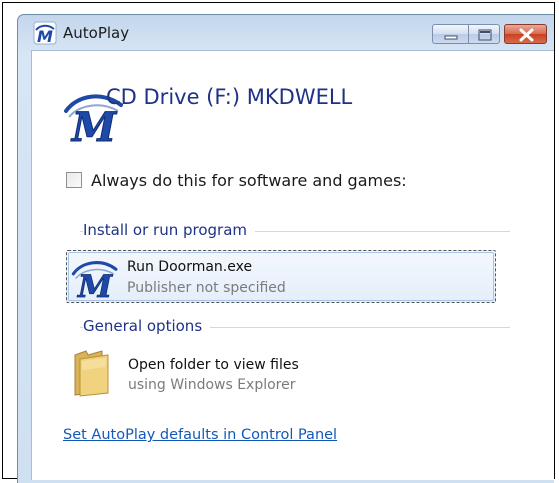 Image resolution: width=559 pixels, height=483 pixels. I want to click on maximize-button, so click(484, 34).